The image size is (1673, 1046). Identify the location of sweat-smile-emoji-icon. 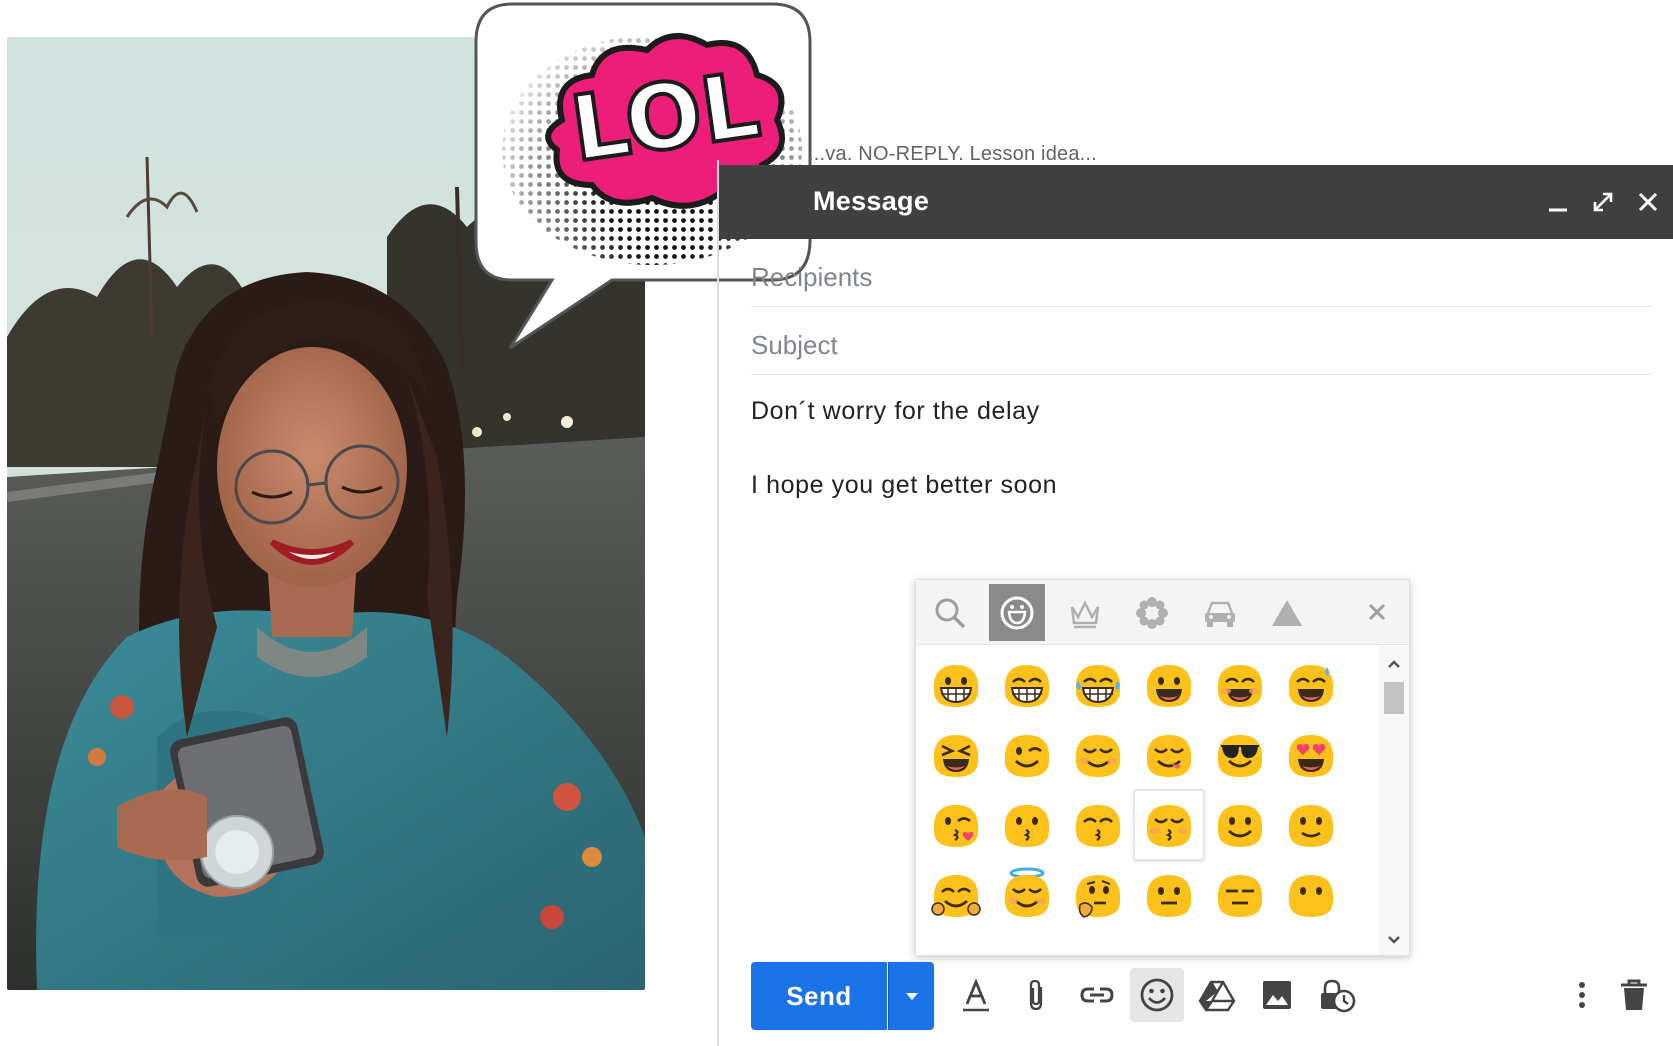
(1311, 686).